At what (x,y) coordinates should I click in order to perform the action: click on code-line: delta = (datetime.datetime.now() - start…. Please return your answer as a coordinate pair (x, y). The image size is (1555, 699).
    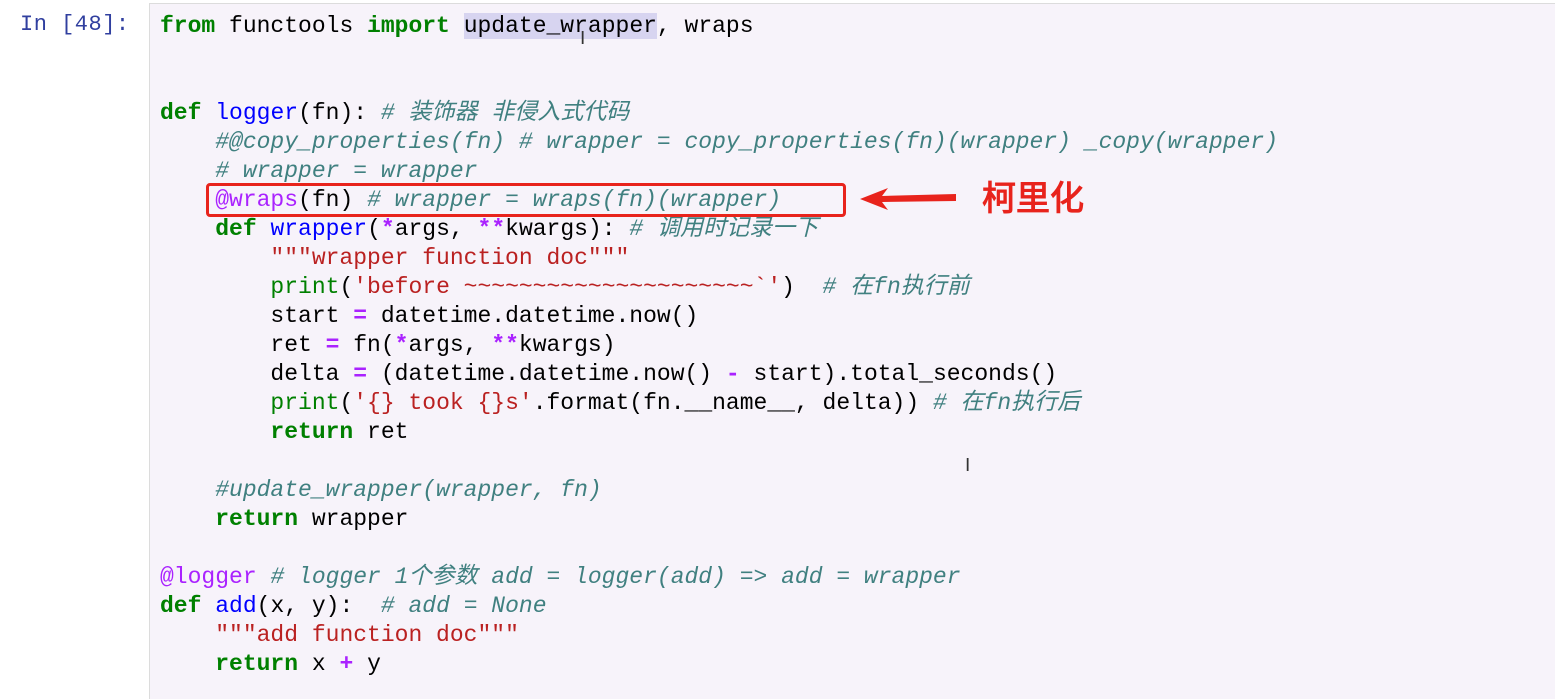
    Looking at the image, I should click on (719, 374).